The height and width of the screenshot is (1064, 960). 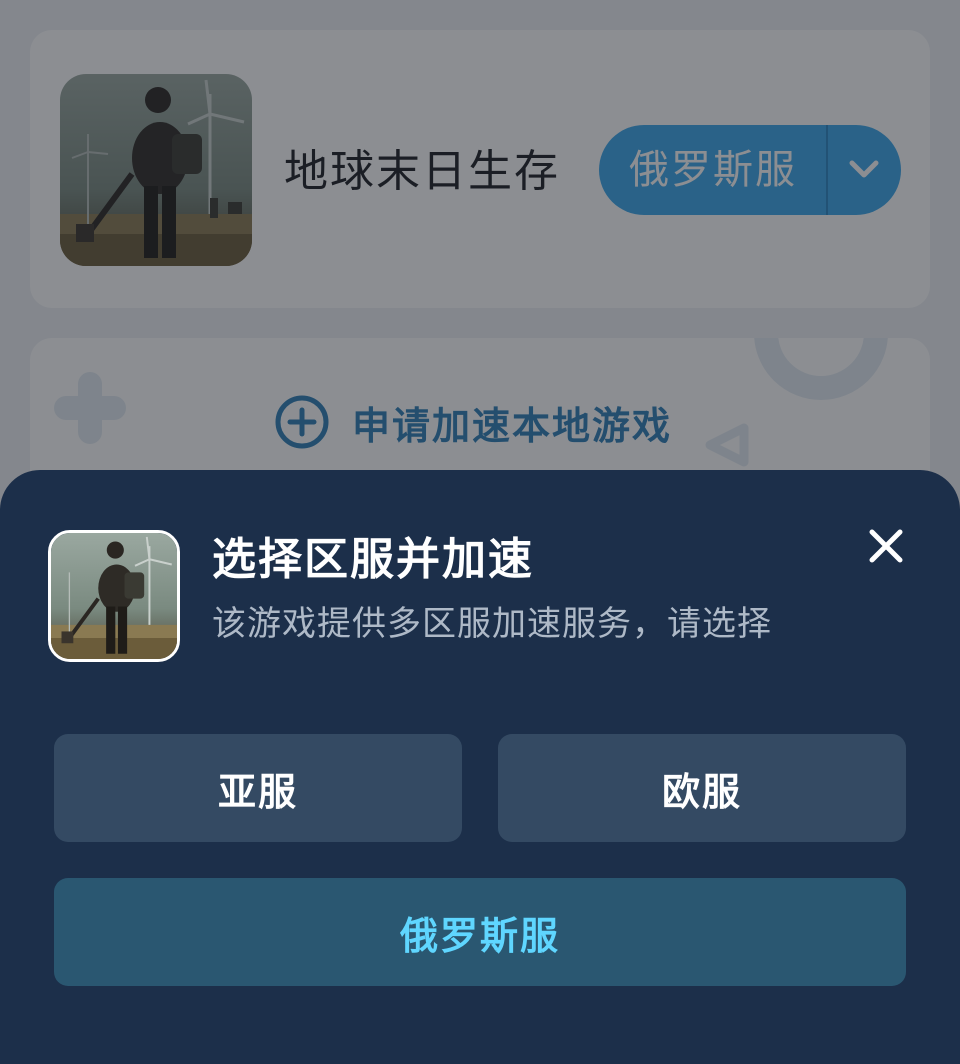 I want to click on region-asia-button: 亚服, so click(x=258, y=788).